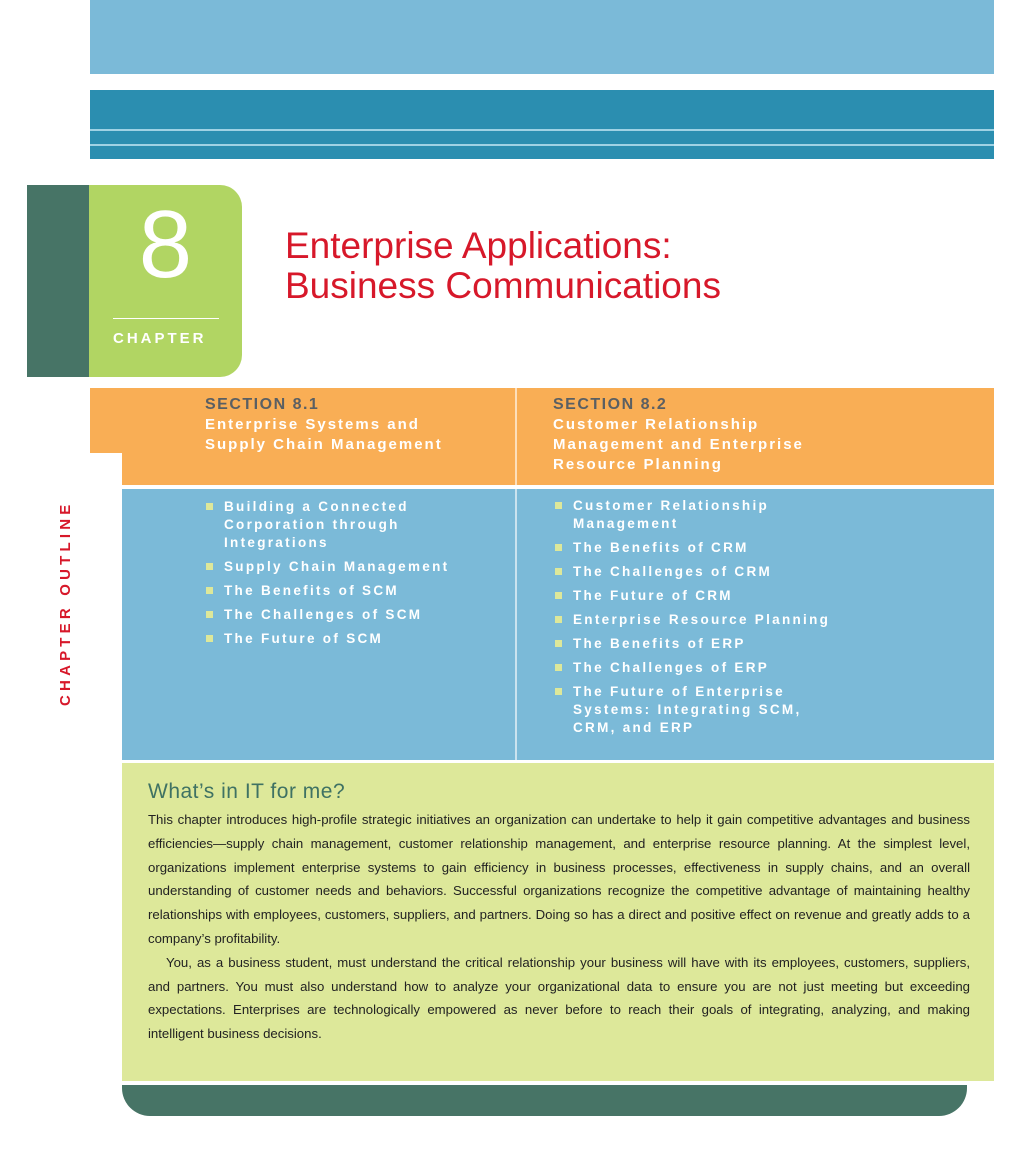  Describe the element at coordinates (687, 709) in the screenshot. I see `outline-item-text: Systems: Integrating SCM,` at that location.